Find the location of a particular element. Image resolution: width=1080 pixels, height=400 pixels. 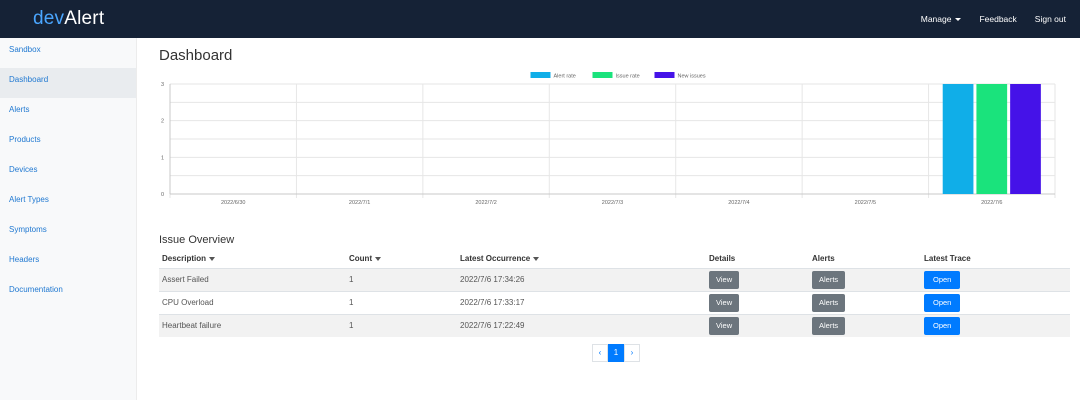

pagination-next: › is located at coordinates (632, 353).